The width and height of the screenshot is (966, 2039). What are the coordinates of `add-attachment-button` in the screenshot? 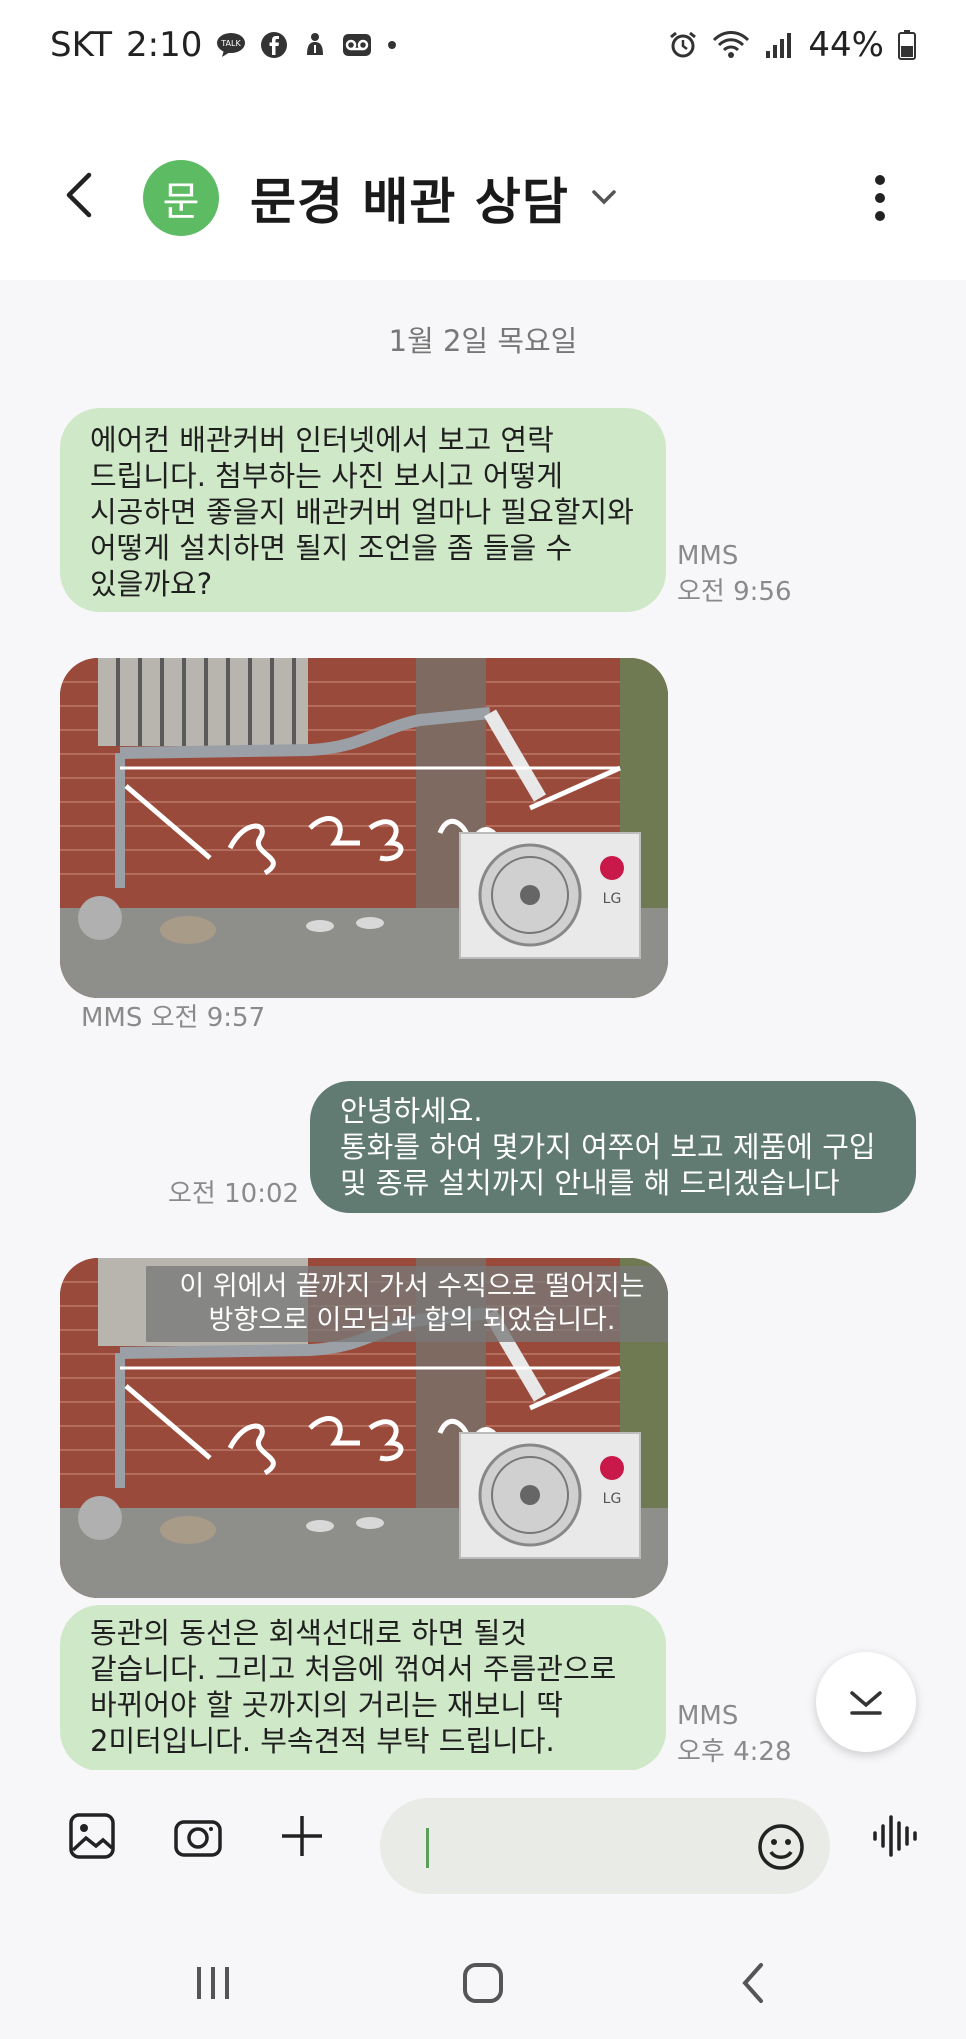 It's located at (302, 1836).